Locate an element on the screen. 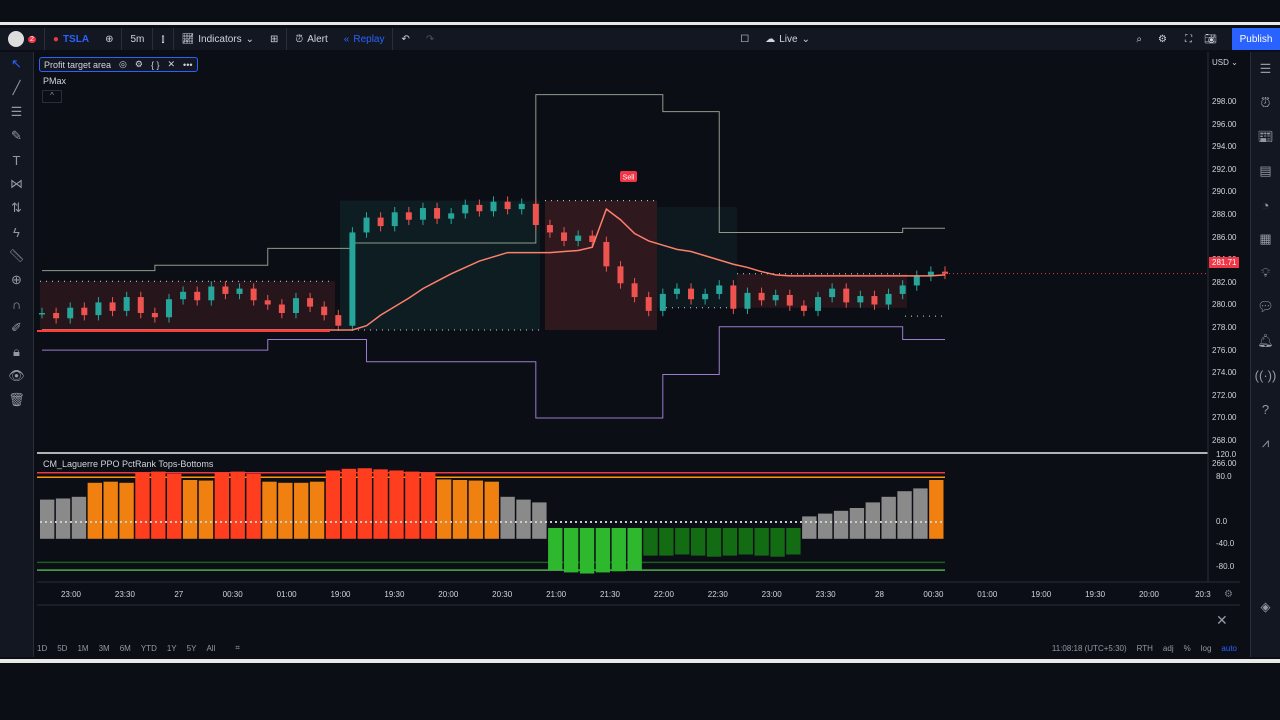  window-bottom-strip is located at coordinates (640, 661).